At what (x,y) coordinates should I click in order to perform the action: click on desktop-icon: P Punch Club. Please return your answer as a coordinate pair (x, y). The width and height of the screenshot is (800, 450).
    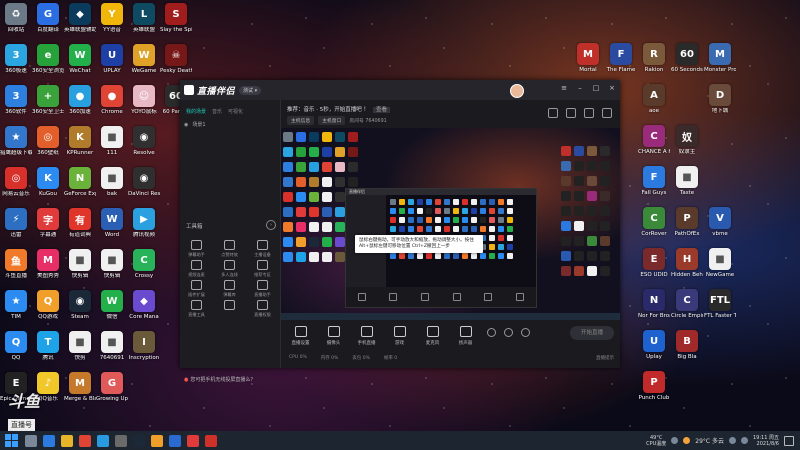
    Looking at the image, I should click on (654, 388).